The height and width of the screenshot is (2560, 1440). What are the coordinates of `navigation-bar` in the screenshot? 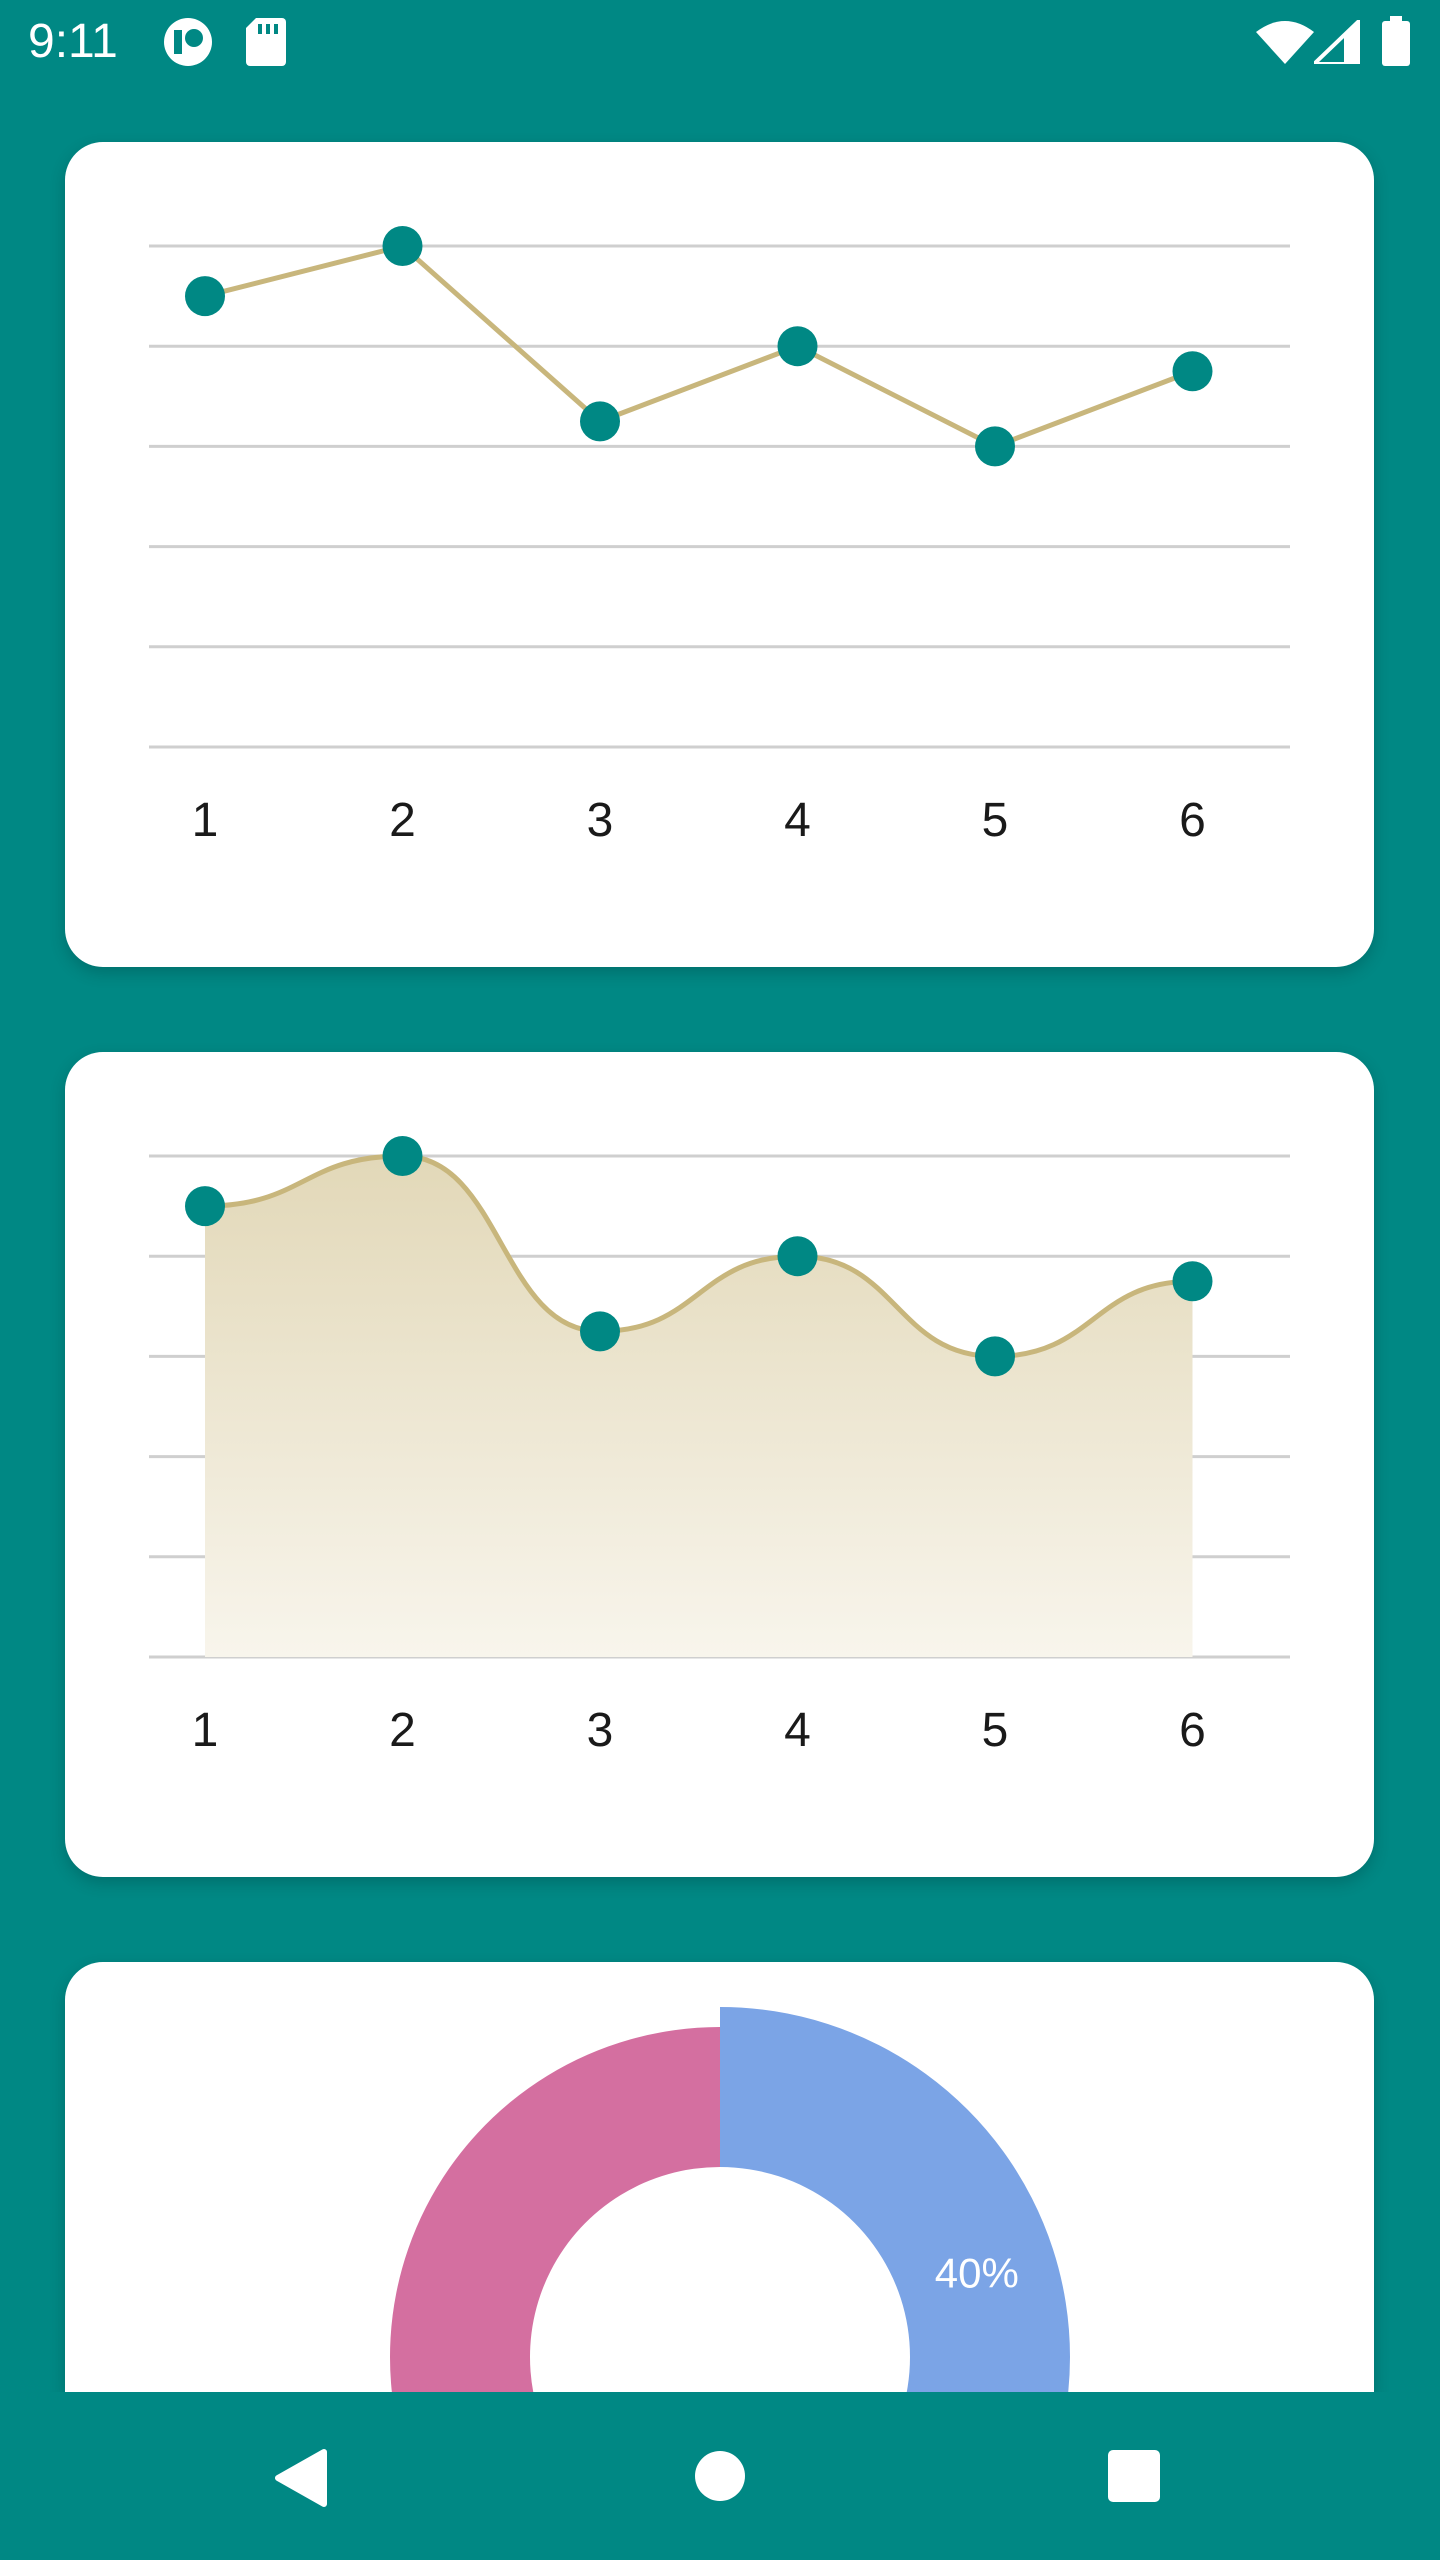 It's located at (720, 2476).